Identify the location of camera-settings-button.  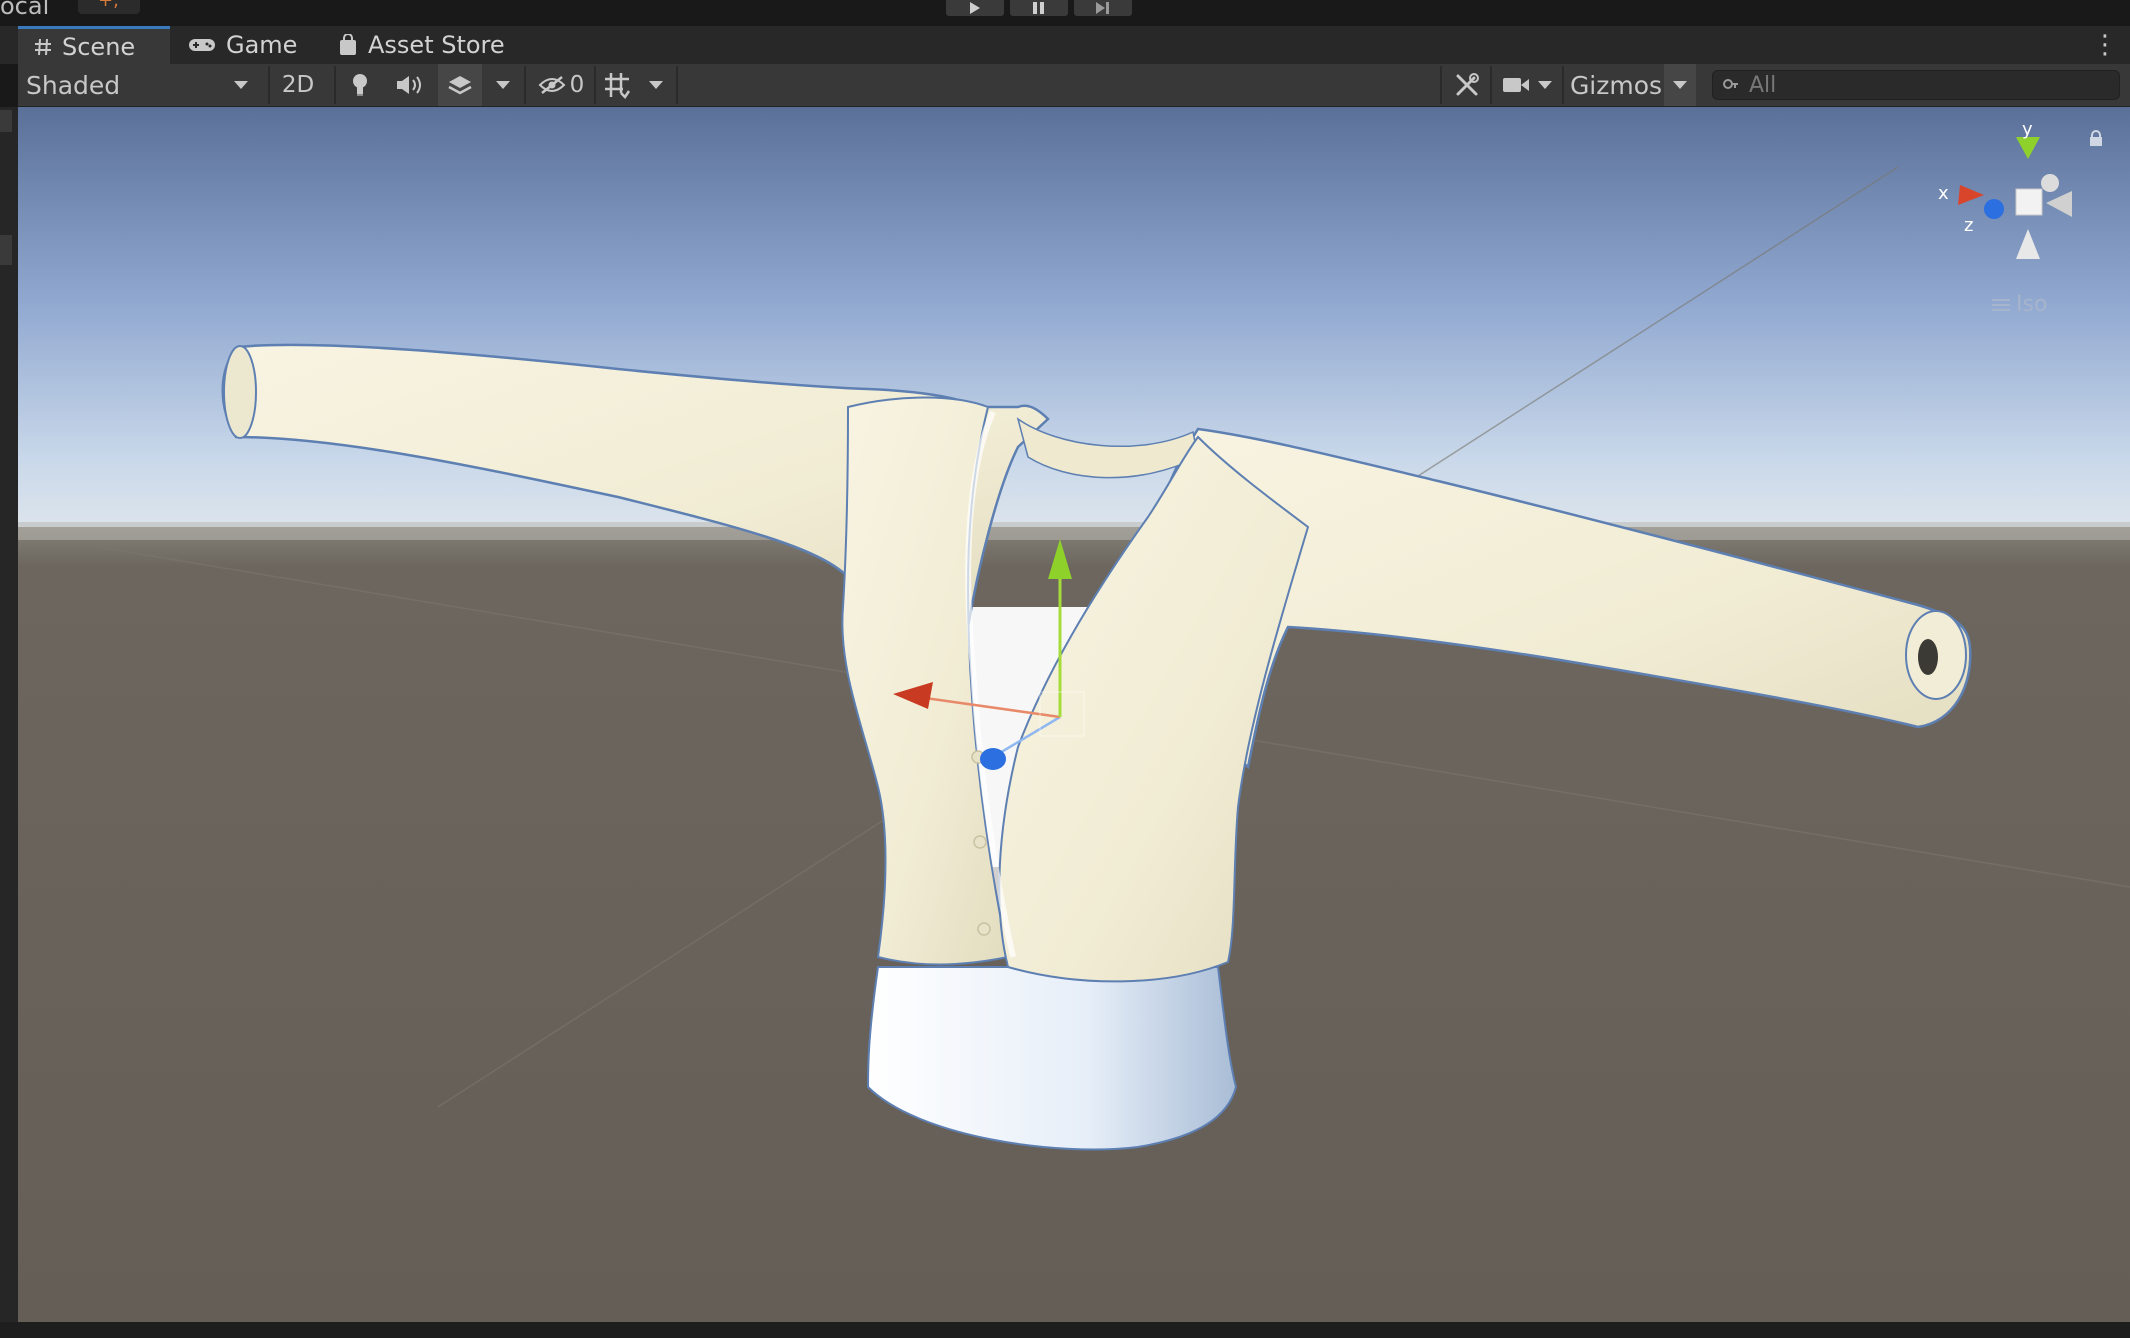
(1527, 85).